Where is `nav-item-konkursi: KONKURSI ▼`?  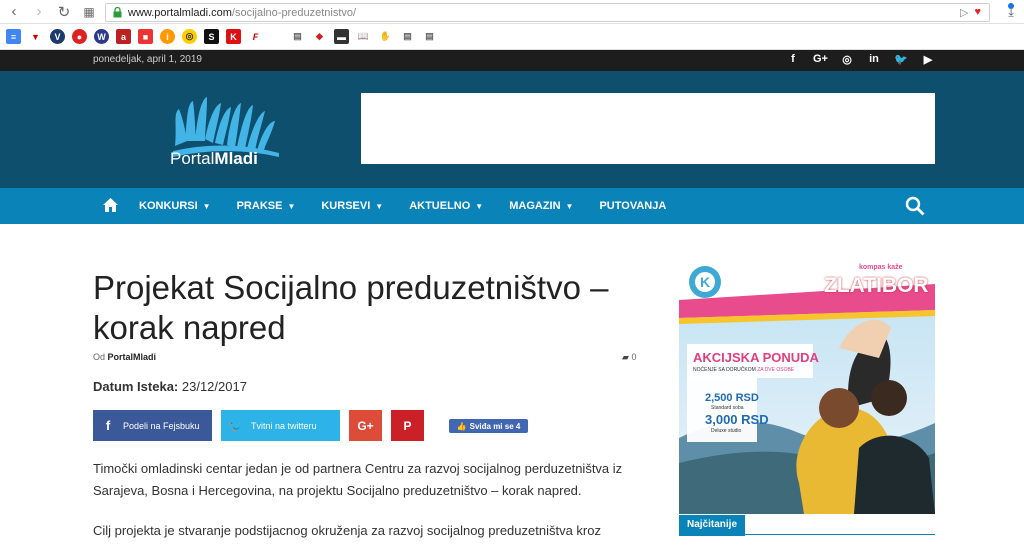
nav-item-konkursi: KONKURSI ▼ is located at coordinates (175, 206).